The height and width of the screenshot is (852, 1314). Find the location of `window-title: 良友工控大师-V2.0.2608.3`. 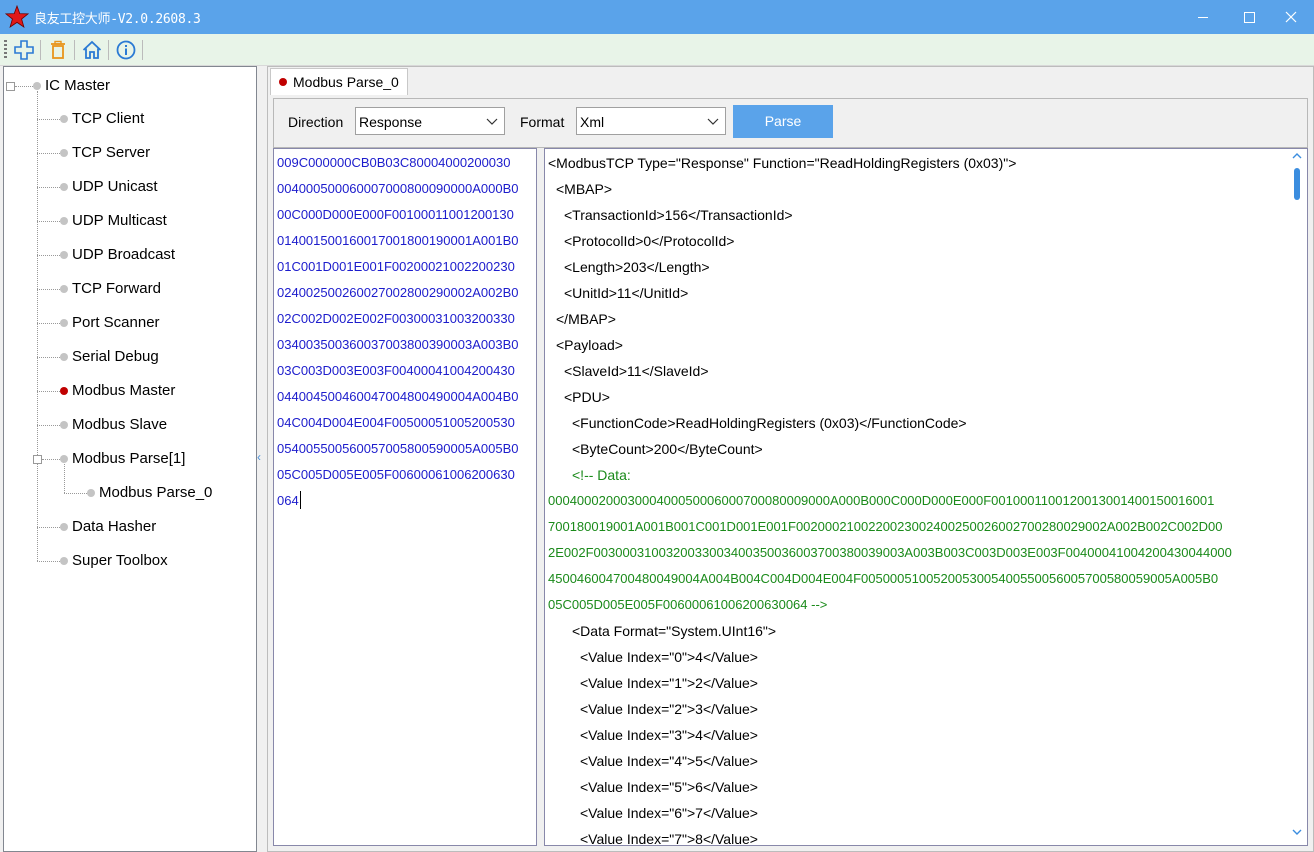

window-title: 良友工控大师-V2.0.2608.3 is located at coordinates (117, 19).